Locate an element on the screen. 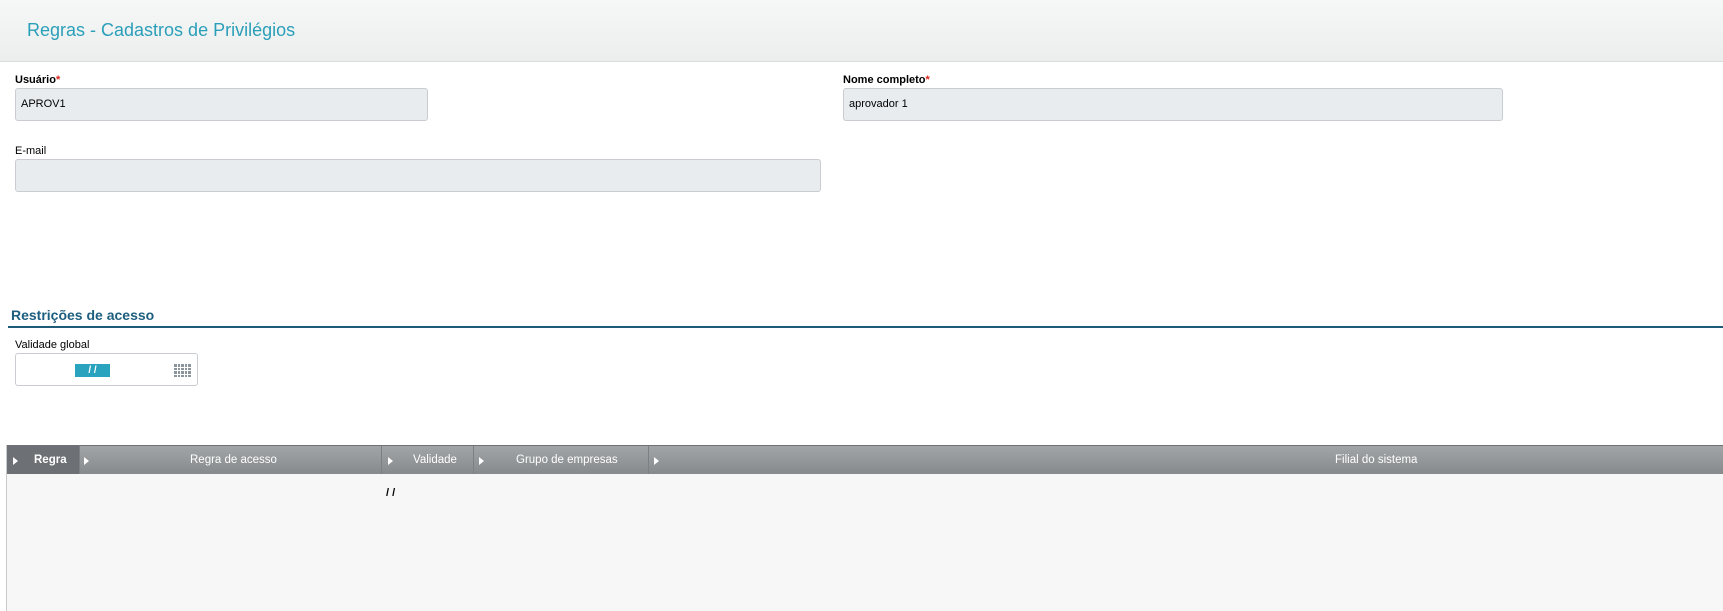 The height and width of the screenshot is (611, 1723). usuario-field: APROV1 is located at coordinates (221, 104).